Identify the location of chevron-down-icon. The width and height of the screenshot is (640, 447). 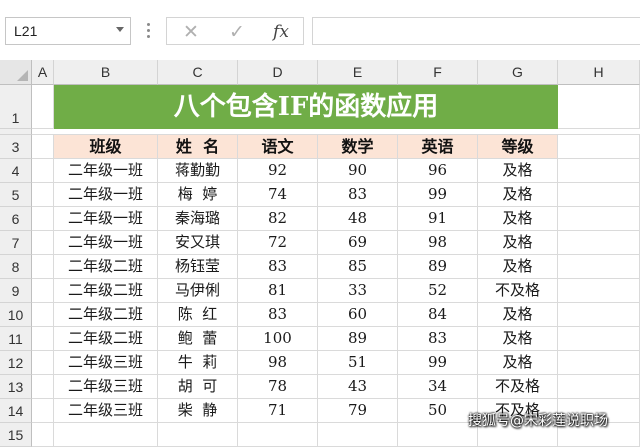
(120, 29).